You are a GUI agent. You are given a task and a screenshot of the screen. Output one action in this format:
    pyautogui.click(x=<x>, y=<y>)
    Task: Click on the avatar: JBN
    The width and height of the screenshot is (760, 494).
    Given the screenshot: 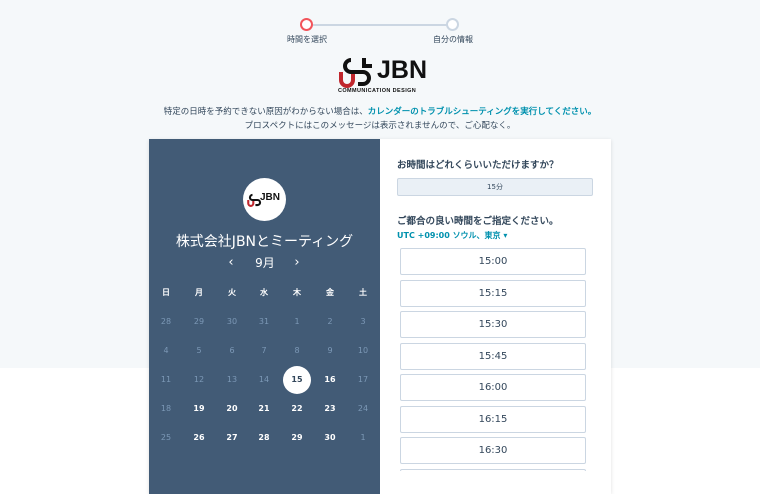 What is the action you would take?
    pyautogui.click(x=264, y=199)
    